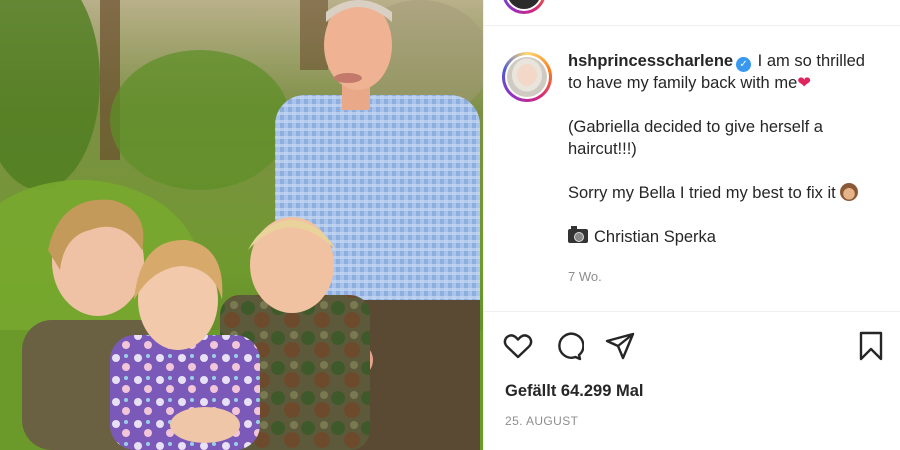 The width and height of the screenshot is (900, 450). I want to click on heart-emoji-icon: ❤, so click(804, 83).